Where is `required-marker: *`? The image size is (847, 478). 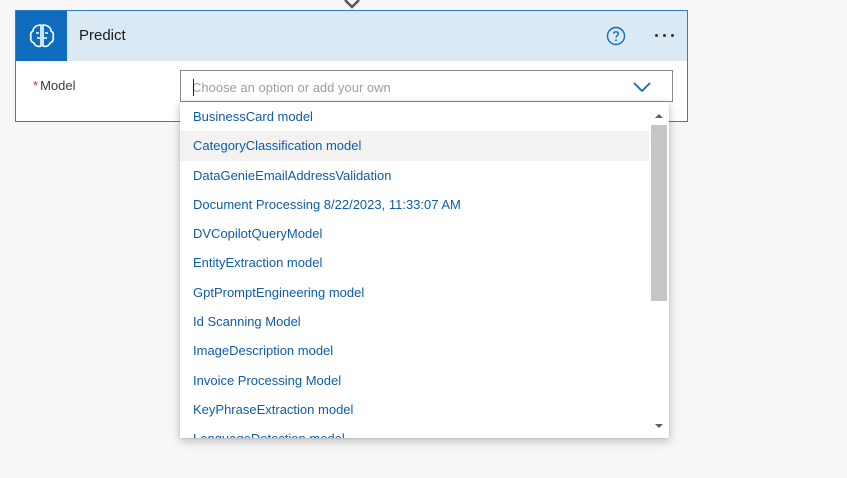
required-marker: * is located at coordinates (36, 85).